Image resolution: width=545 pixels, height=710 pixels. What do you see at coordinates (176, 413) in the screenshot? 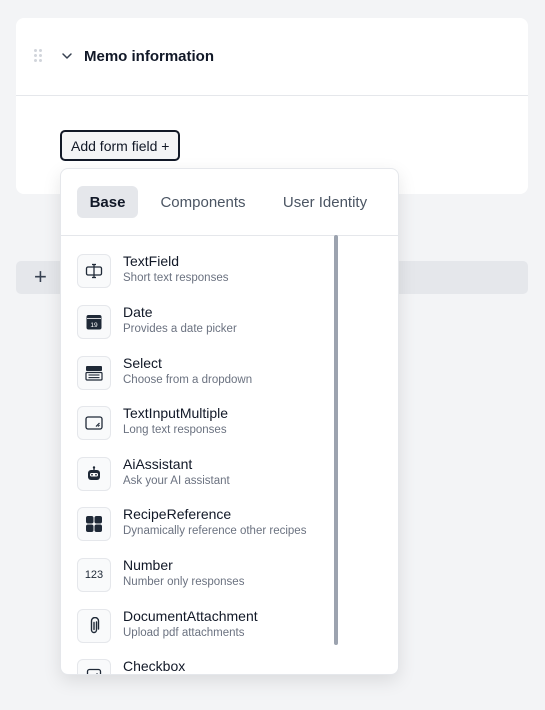
I see `field-option-title: TextInputMultiple` at bounding box center [176, 413].